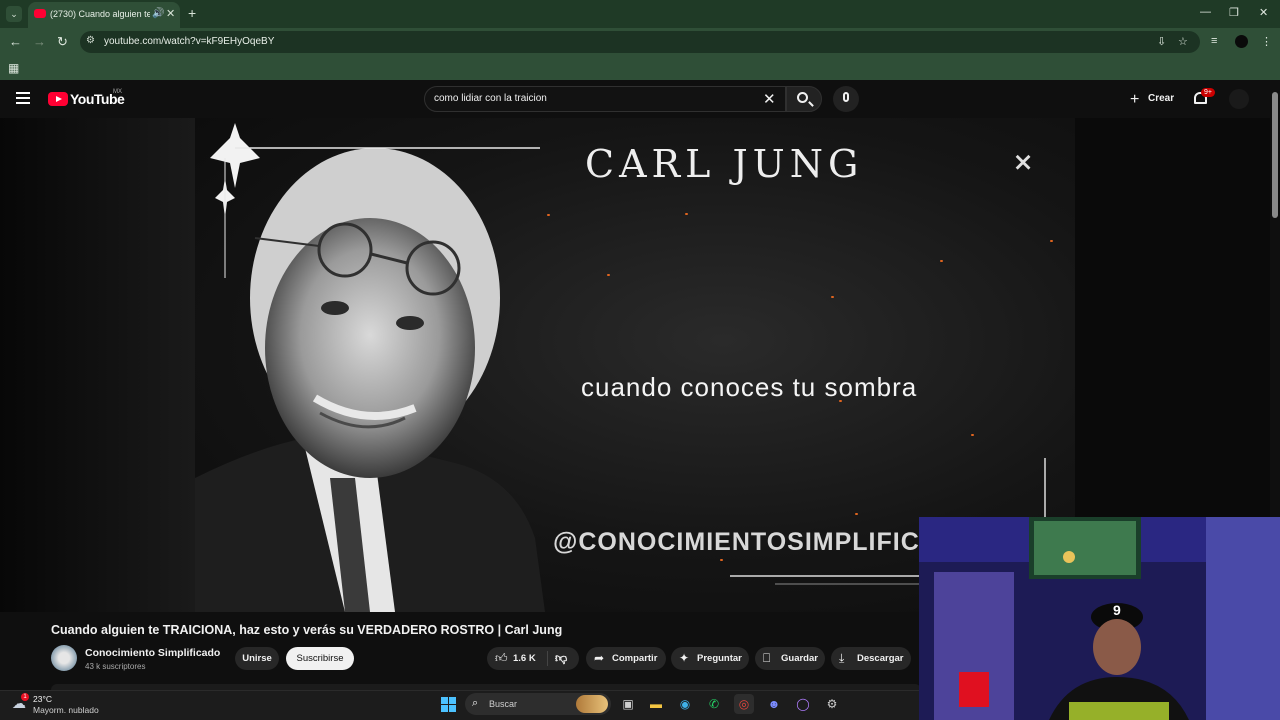  Describe the element at coordinates (719, 658) in the screenshot. I see `ask-label: Preguntar` at that location.